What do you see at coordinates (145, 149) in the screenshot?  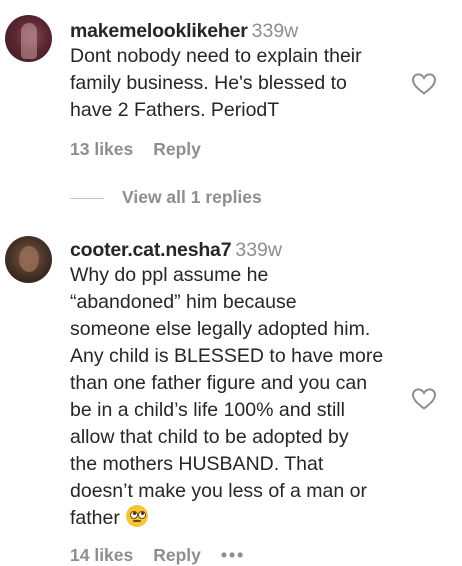 I see `comment-actions: 13 likes Reply` at bounding box center [145, 149].